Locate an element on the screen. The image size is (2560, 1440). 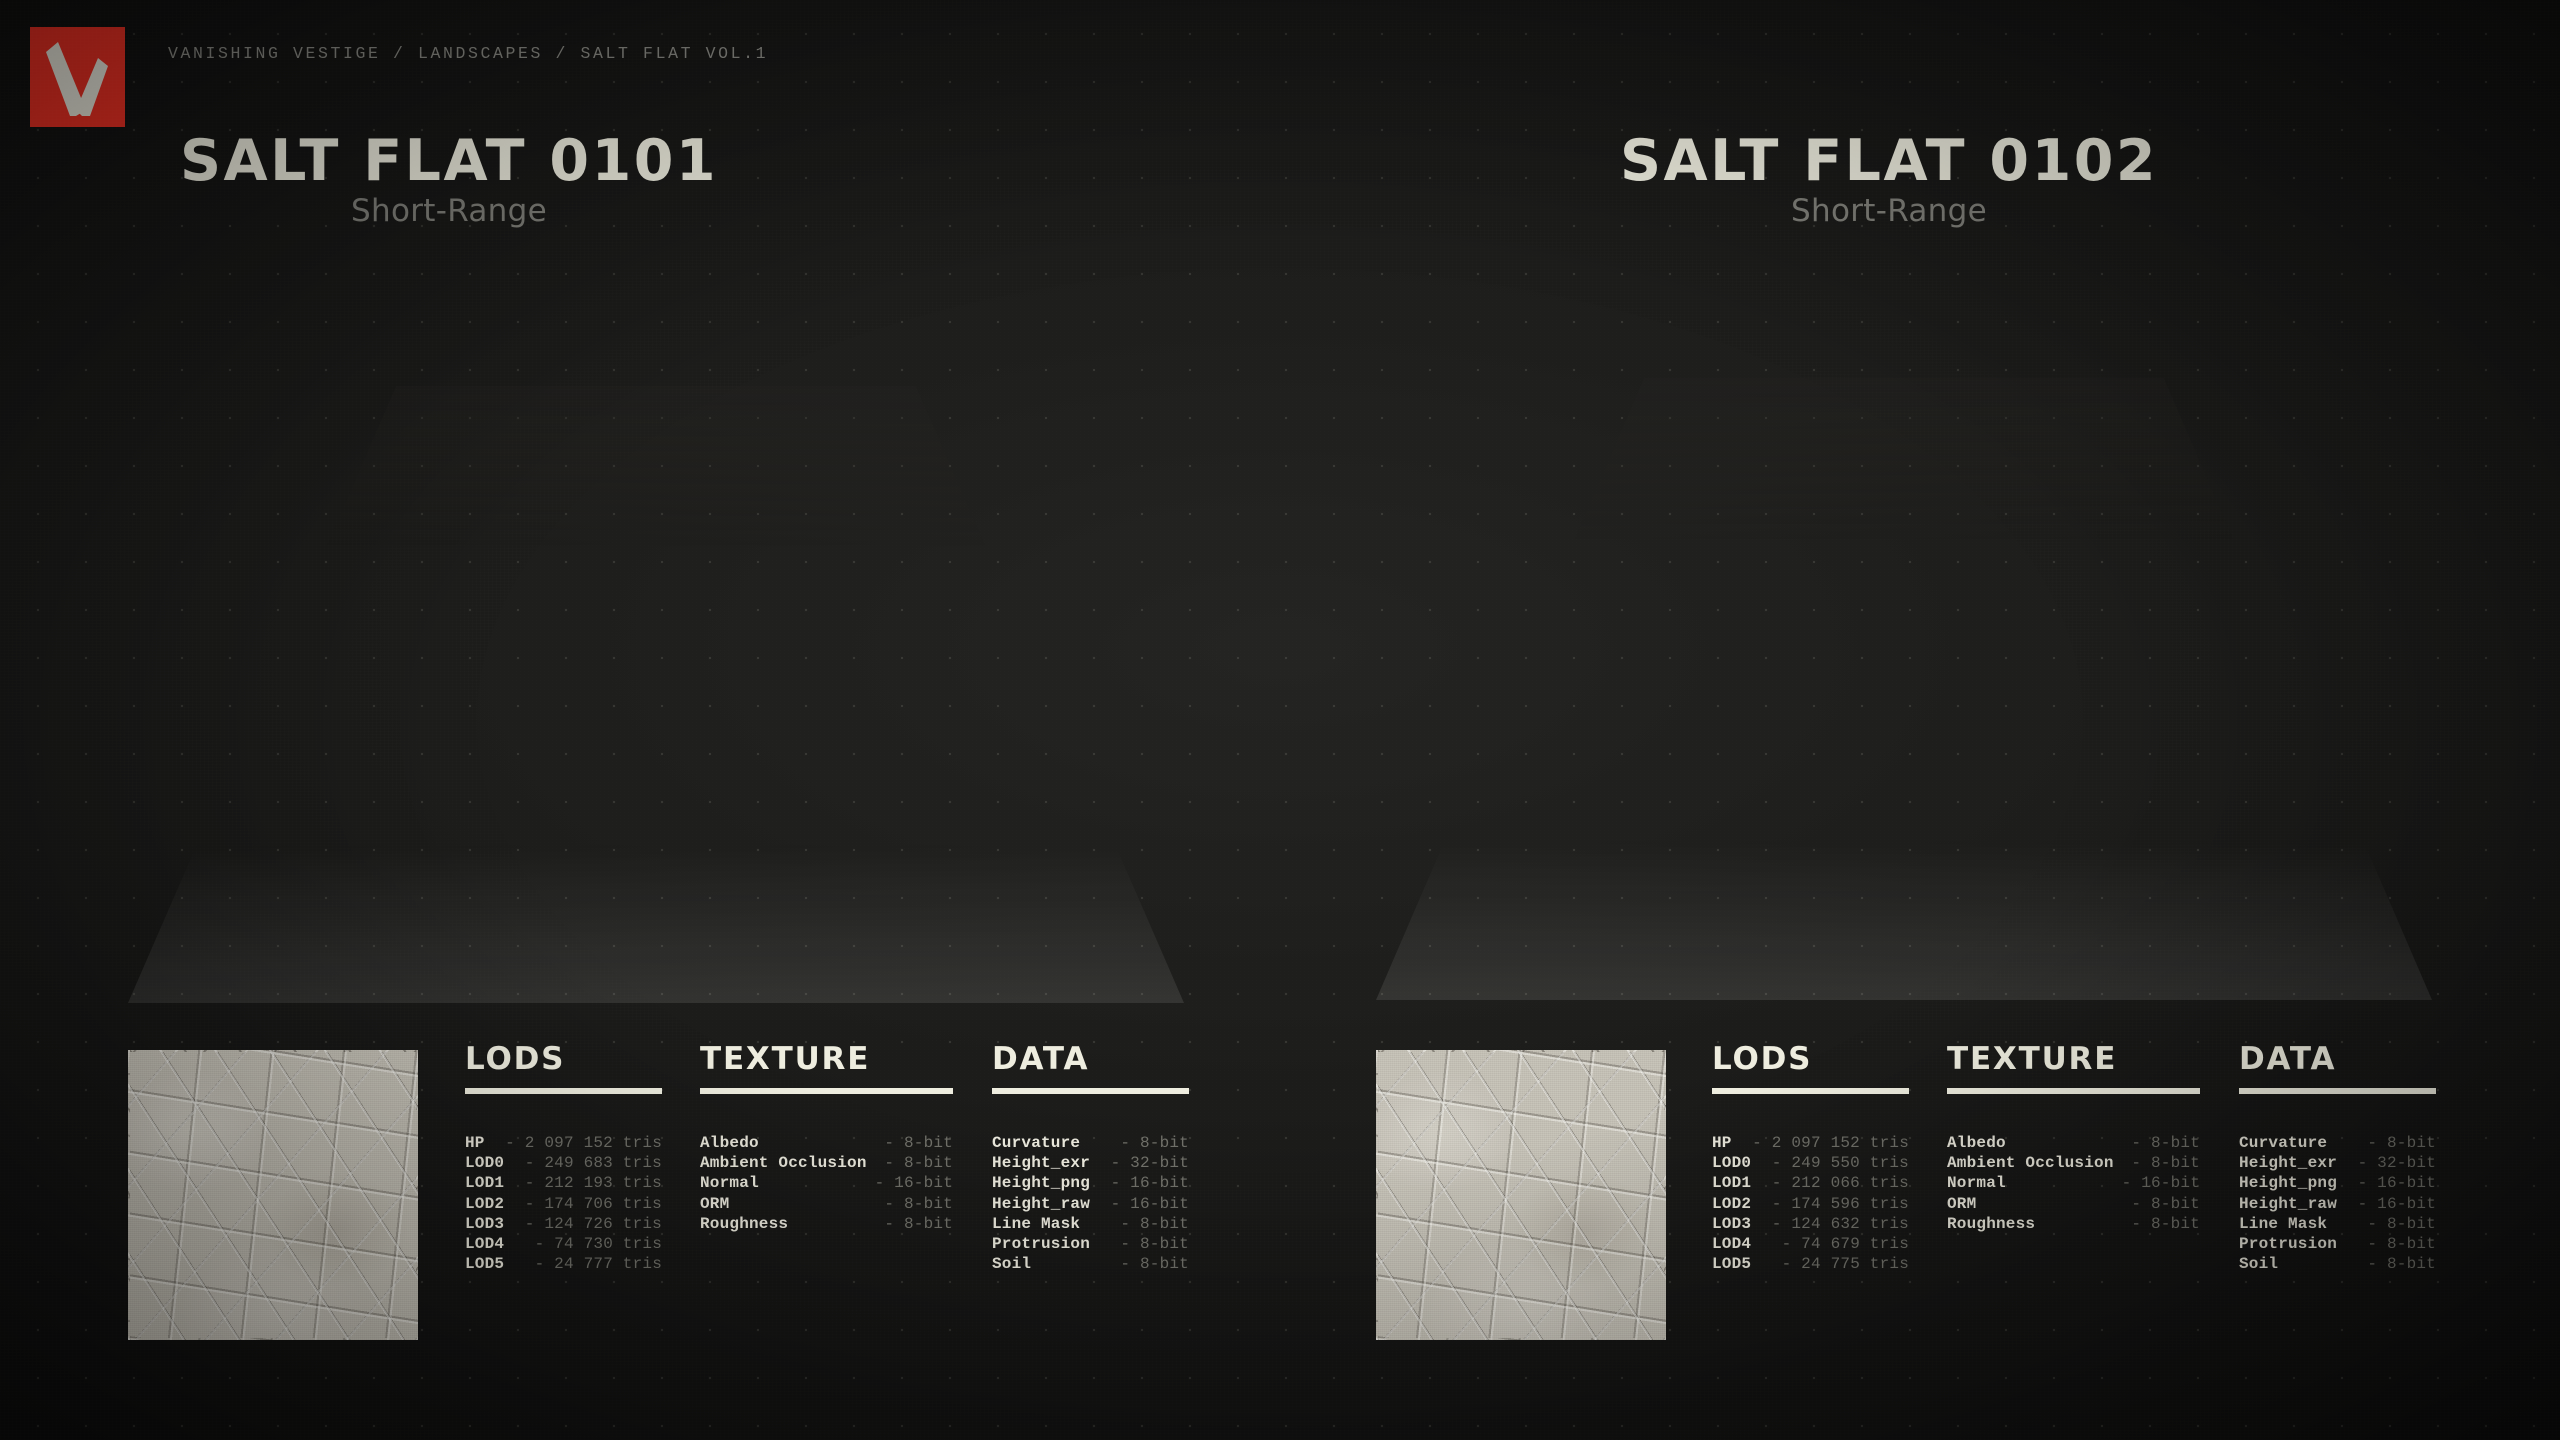
spec-key: LOD5 is located at coordinates (1732, 1264).